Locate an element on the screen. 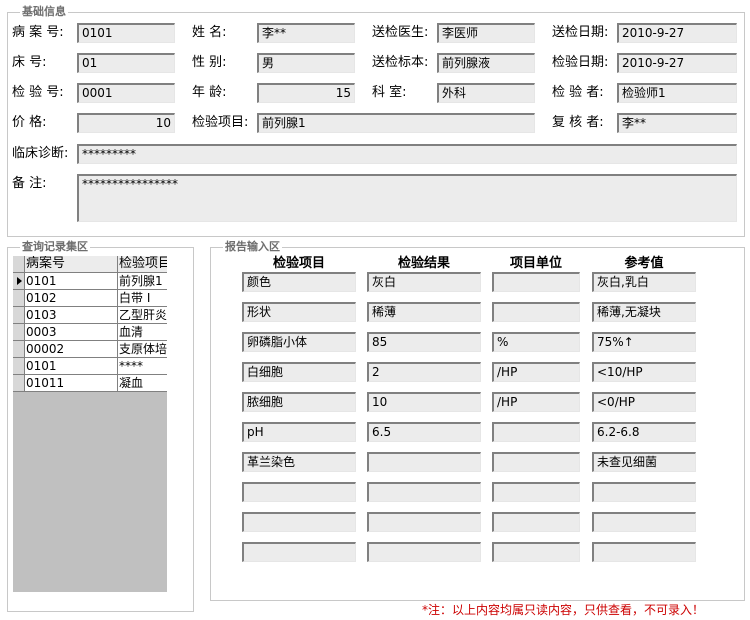 The height and width of the screenshot is (620, 750). cell-test-item: 前列腺1 is located at coordinates (142, 281).